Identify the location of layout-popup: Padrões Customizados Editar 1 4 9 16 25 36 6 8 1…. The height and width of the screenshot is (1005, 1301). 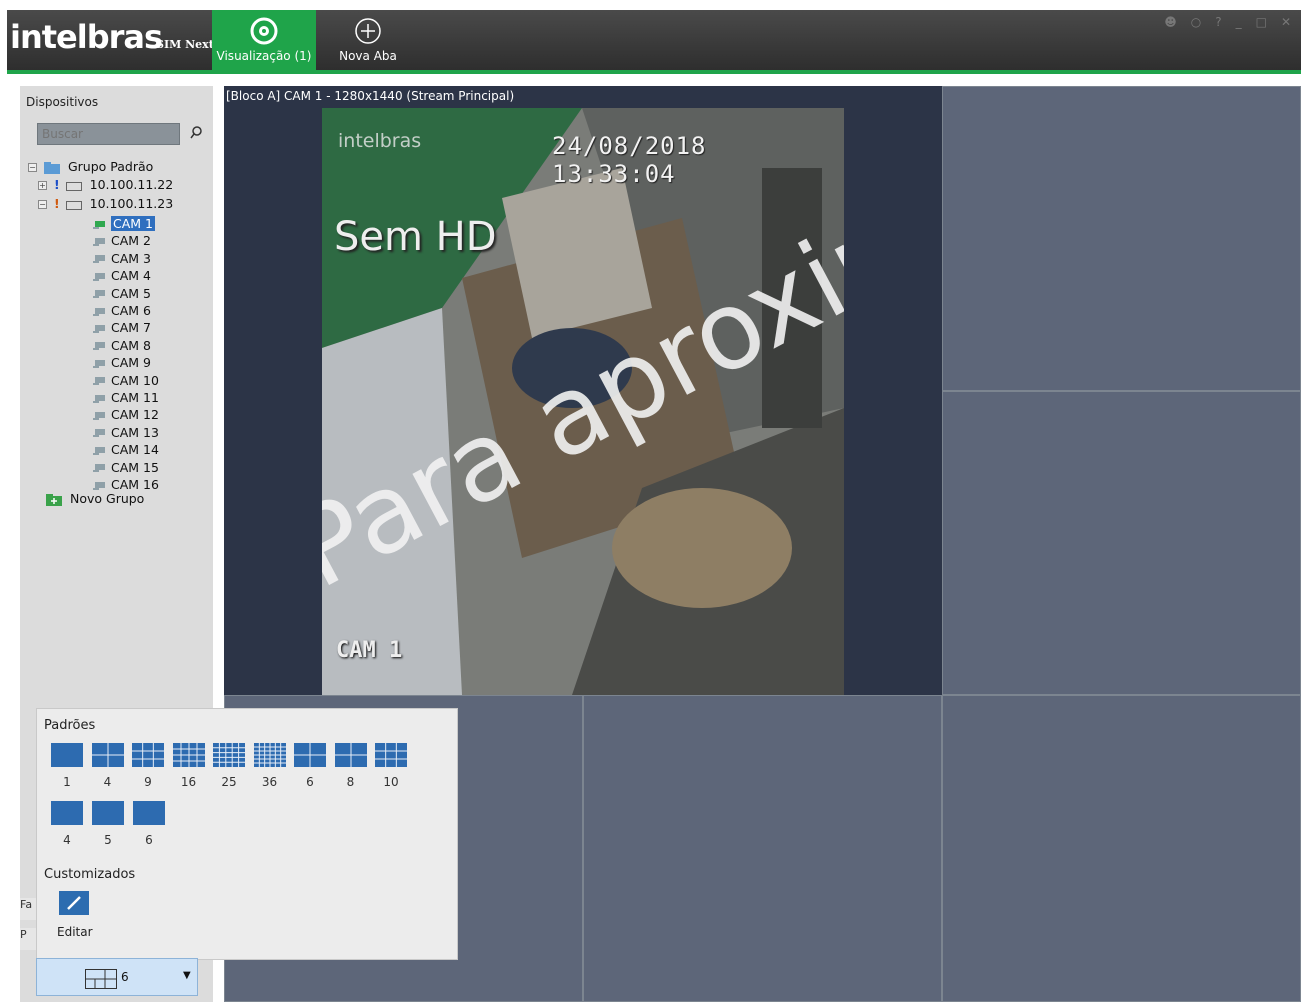
(247, 834).